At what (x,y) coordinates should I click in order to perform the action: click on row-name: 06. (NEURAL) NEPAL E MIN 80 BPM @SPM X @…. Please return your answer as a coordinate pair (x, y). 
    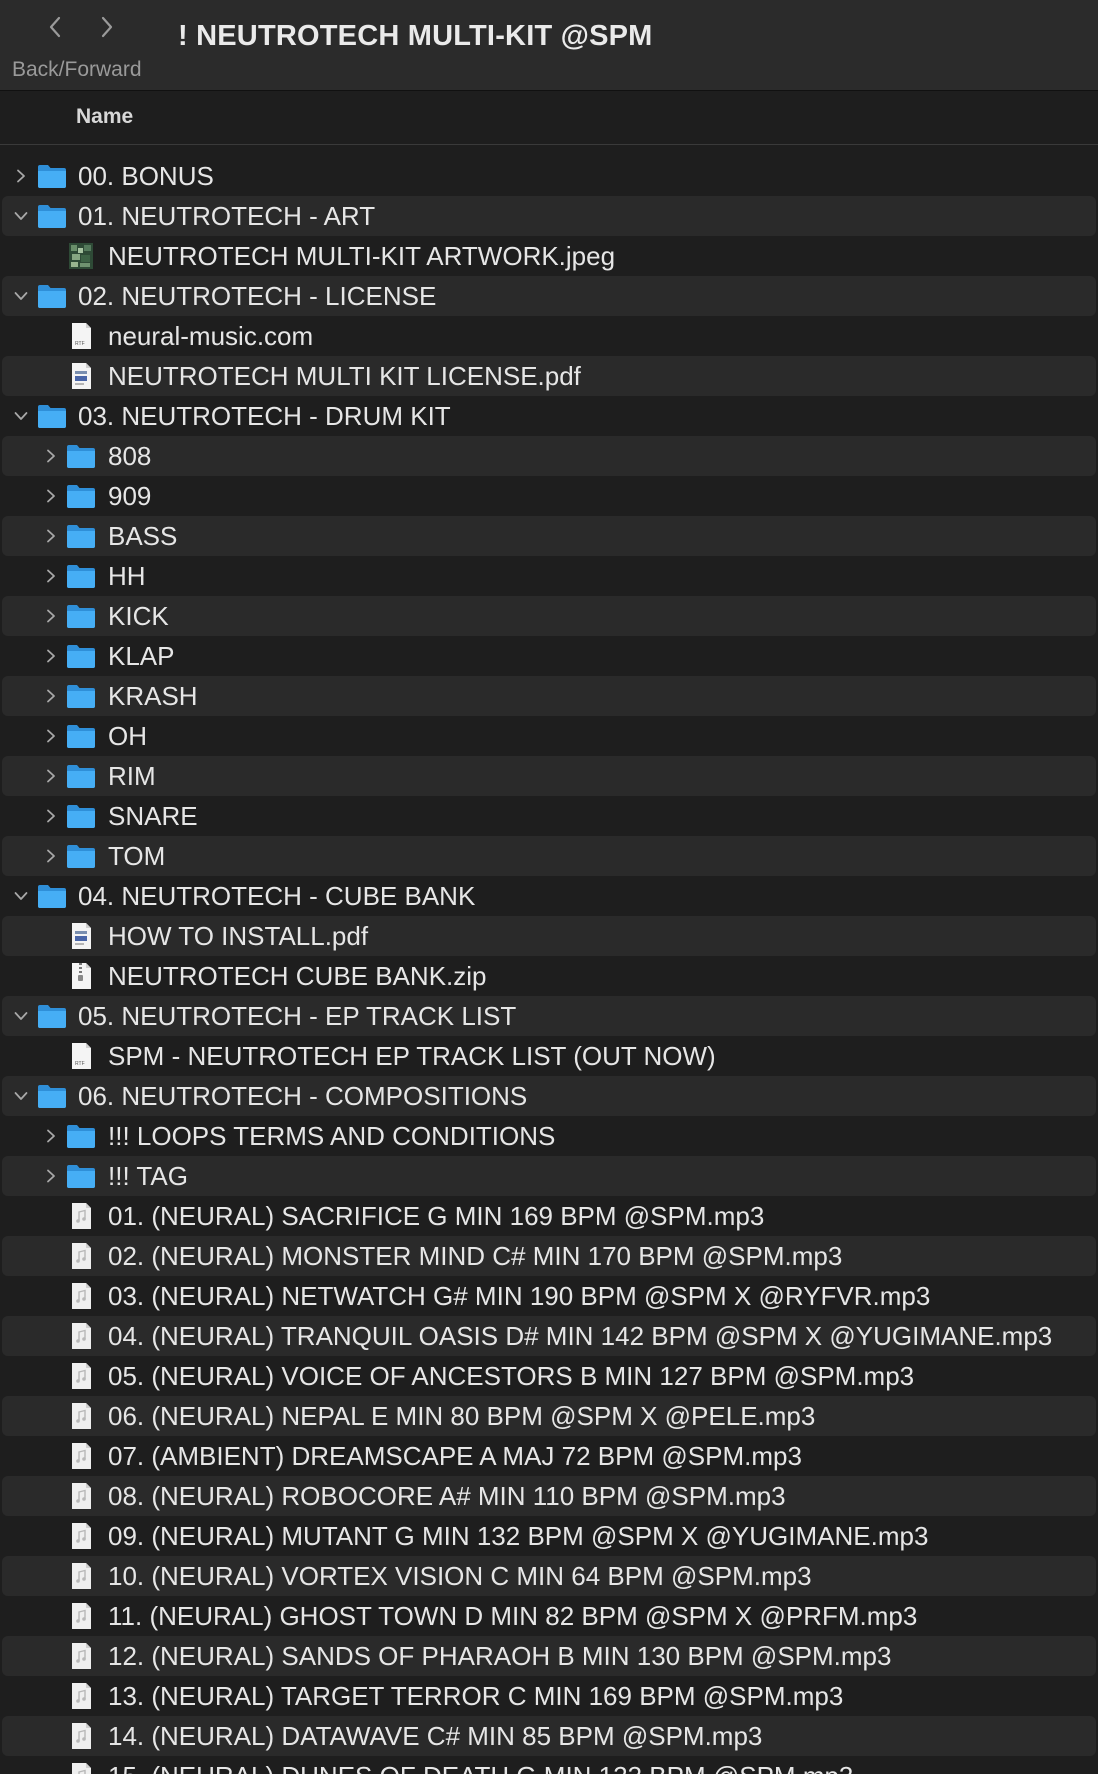
    Looking at the image, I should click on (462, 1416).